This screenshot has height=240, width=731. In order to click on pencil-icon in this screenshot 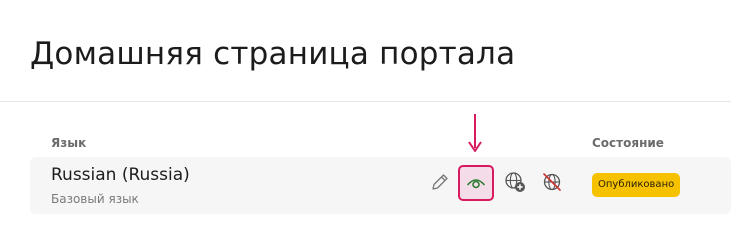, I will do `click(440, 182)`.